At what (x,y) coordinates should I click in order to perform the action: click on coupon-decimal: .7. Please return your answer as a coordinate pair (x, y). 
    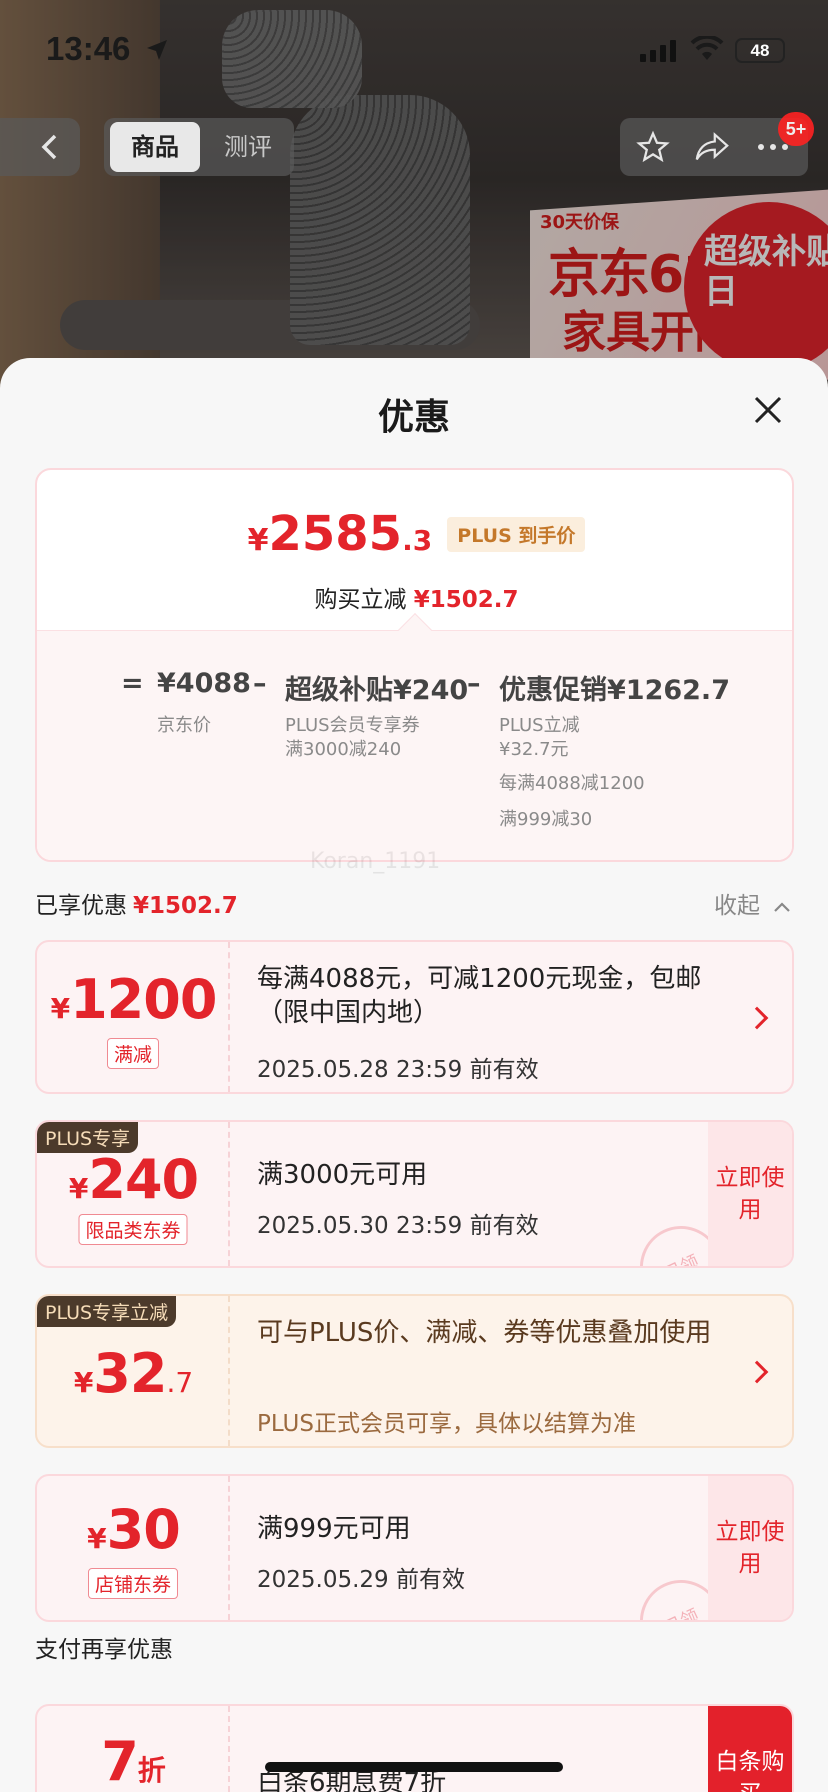
    Looking at the image, I should click on (180, 1382).